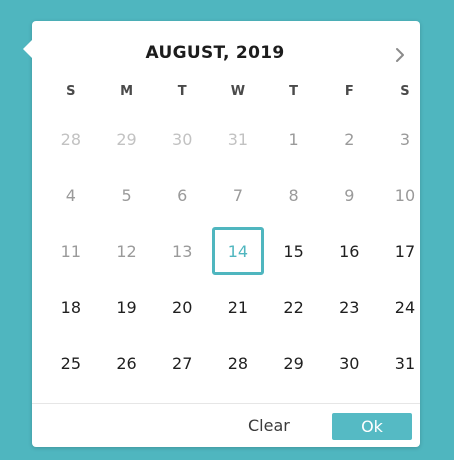  I want to click on day-cell: 30, so click(349, 363).